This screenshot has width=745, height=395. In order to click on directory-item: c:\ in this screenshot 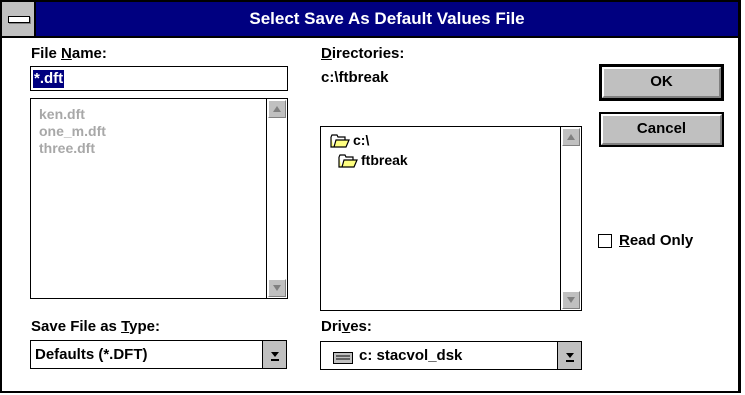, I will do `click(361, 140)`.